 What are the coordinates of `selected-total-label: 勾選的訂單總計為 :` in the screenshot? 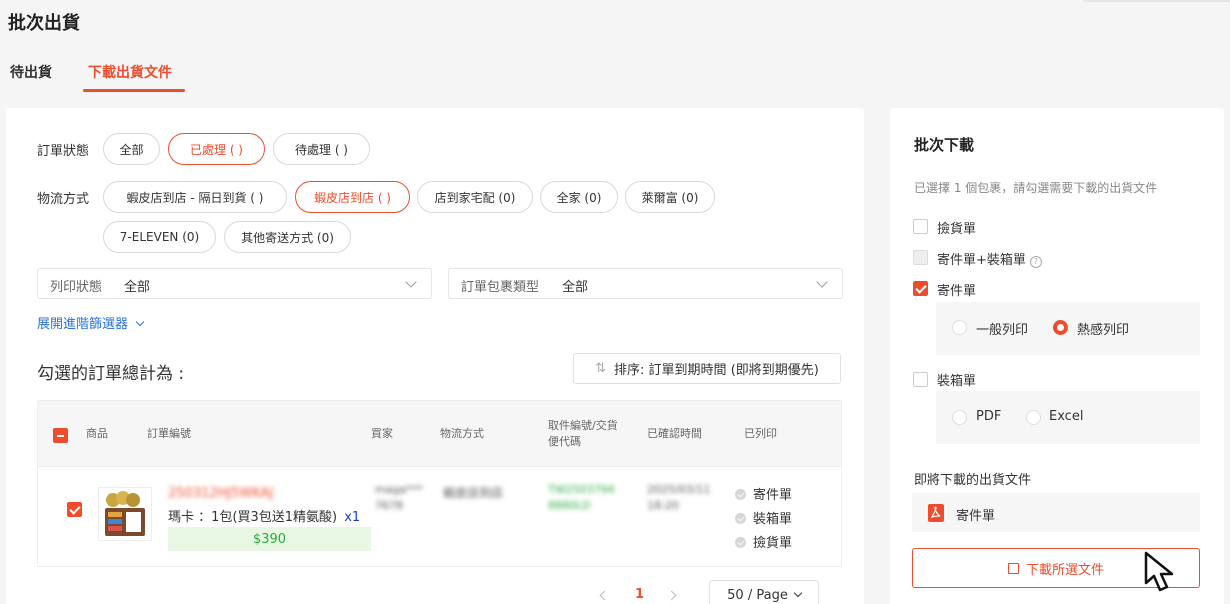 It's located at (111, 374).